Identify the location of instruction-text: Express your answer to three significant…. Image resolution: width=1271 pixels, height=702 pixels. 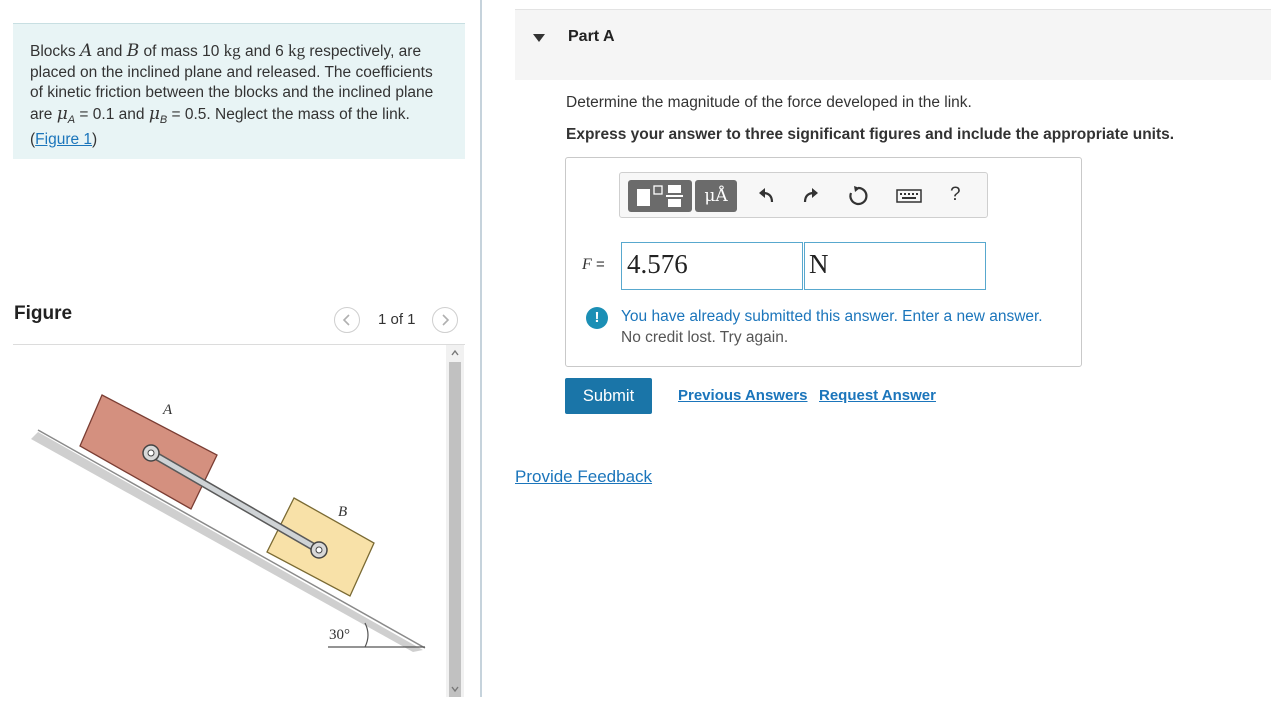
(870, 134).